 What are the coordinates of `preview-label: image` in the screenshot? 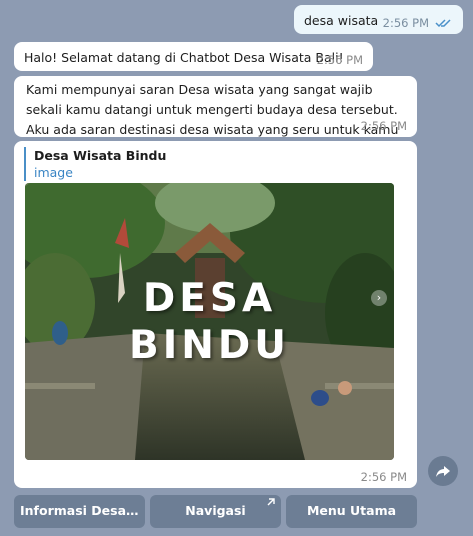 It's located at (53, 172).